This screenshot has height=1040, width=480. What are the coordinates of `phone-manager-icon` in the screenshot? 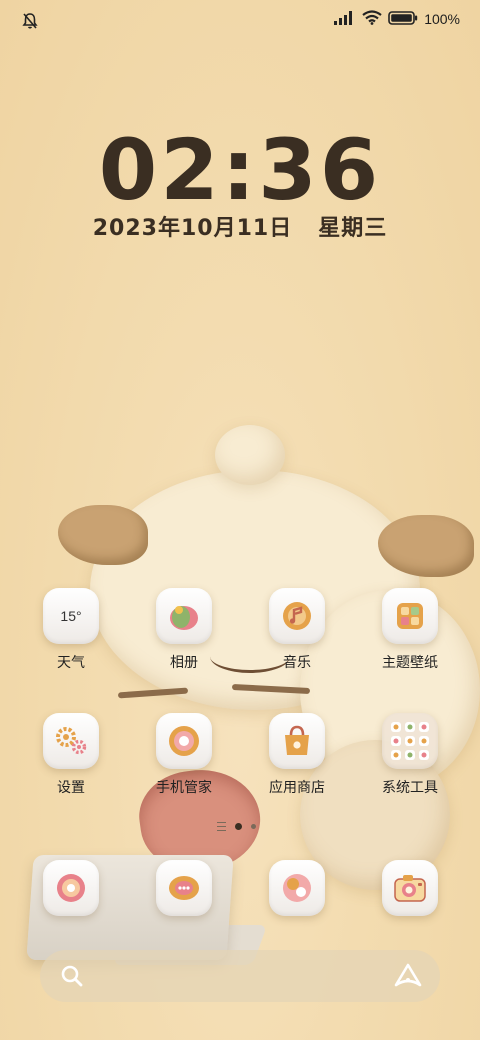 It's located at (184, 741).